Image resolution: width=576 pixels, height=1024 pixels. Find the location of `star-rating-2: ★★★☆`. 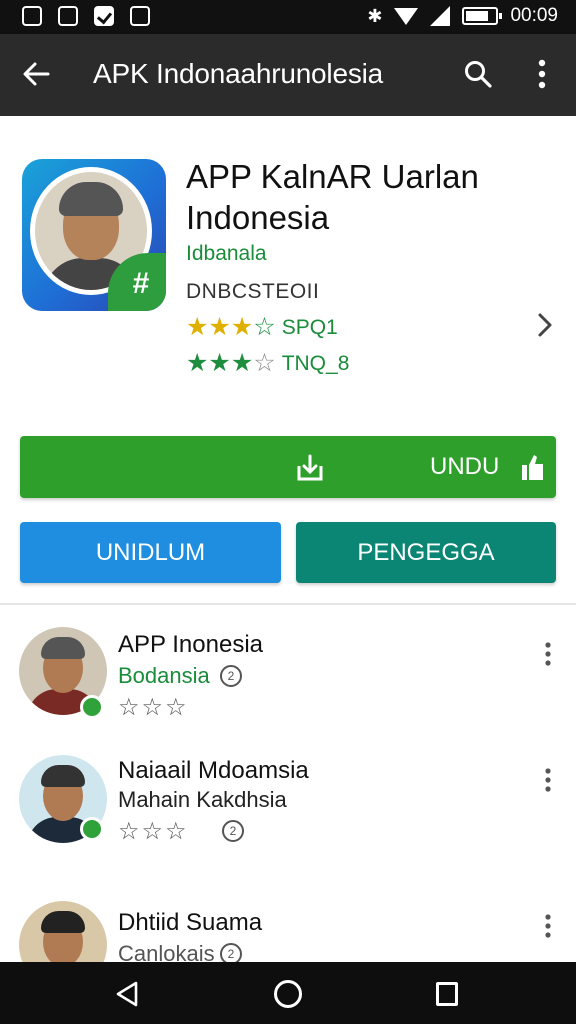

star-rating-2: ★★★☆ is located at coordinates (231, 363).